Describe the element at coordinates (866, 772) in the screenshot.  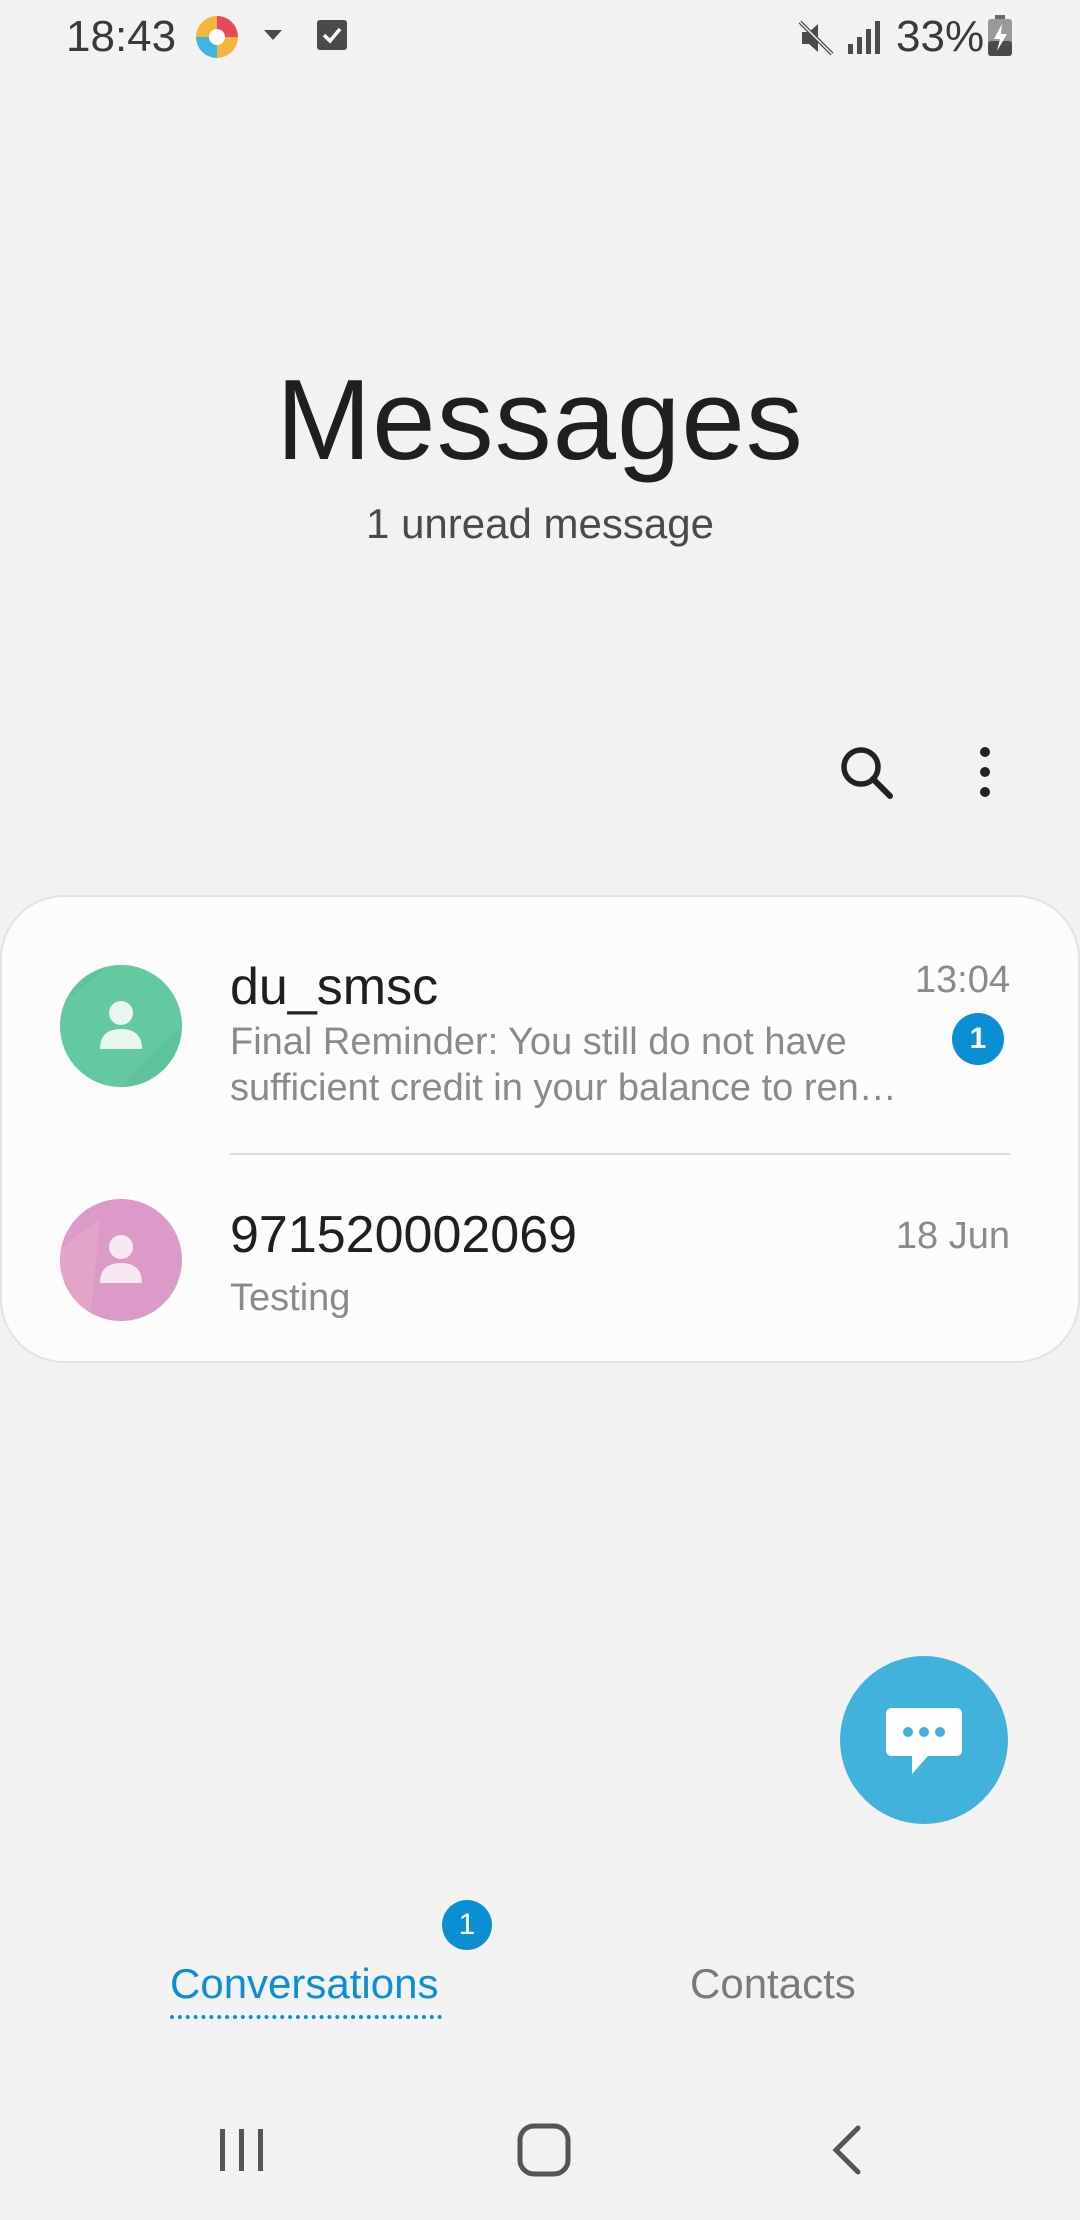
I see `search-icon` at that location.